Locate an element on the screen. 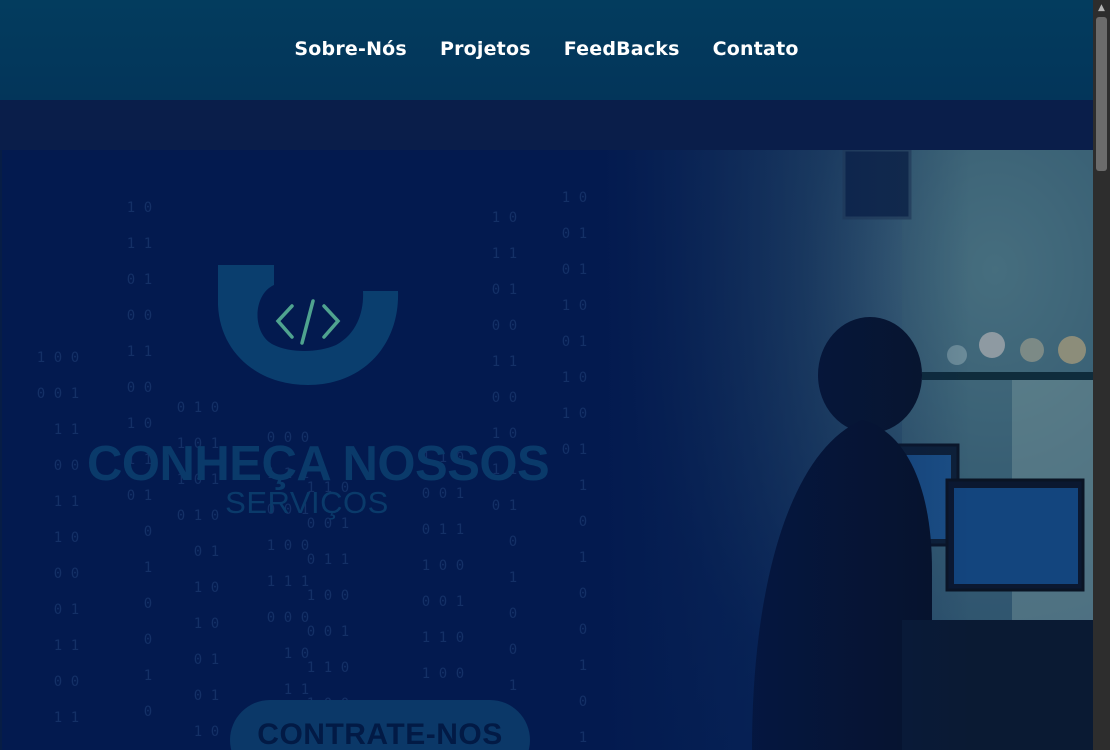  scroll-up-arrow-icon: ▲ is located at coordinates (1101, 8).